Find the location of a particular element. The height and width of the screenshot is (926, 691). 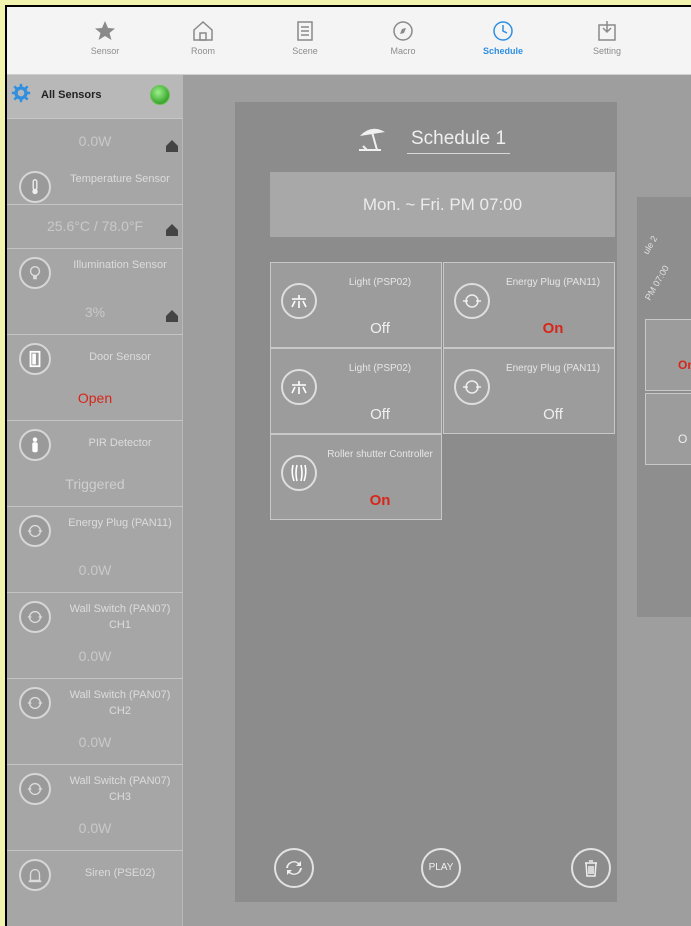

sidebar-item-label: Energy Plug (PAN11) is located at coordinates (120, 523).